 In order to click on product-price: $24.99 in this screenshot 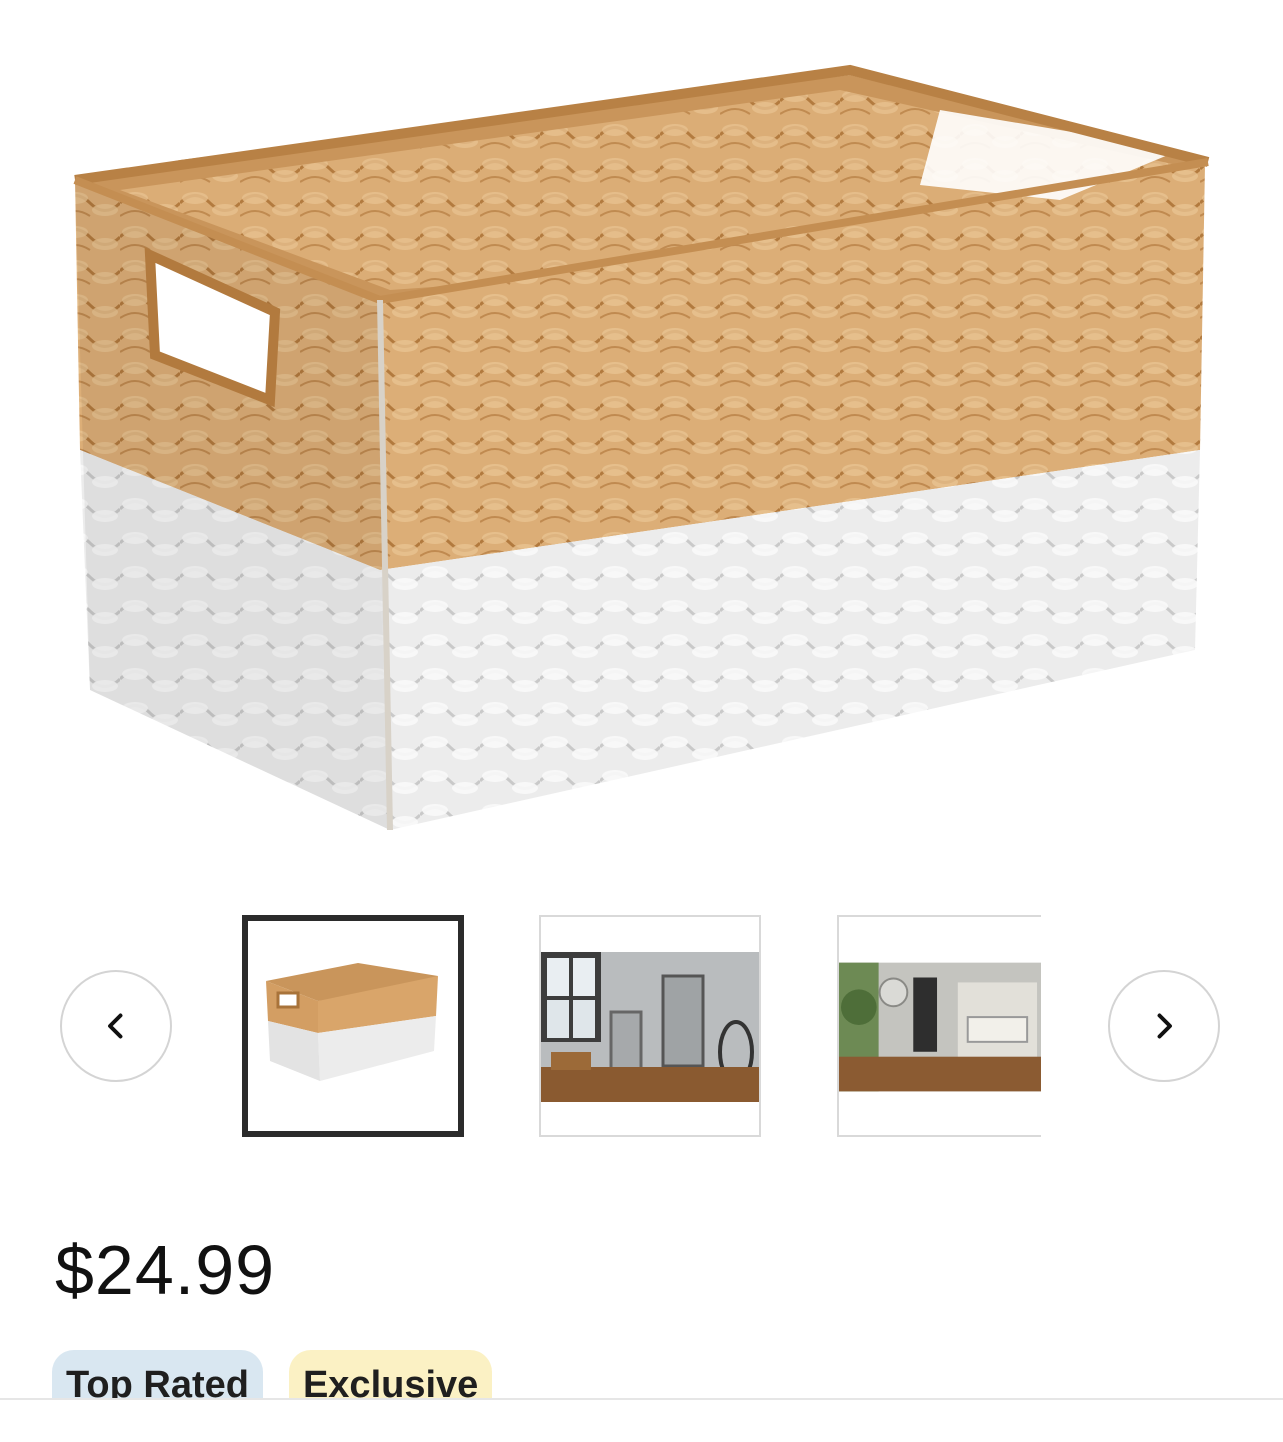, I will do `click(165, 1270)`.